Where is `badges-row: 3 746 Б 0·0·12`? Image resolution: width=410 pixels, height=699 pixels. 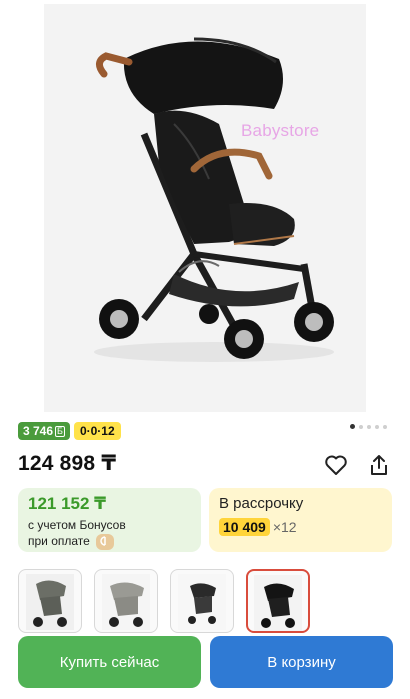 badges-row: 3 746 Б 0·0·12 is located at coordinates (69, 431).